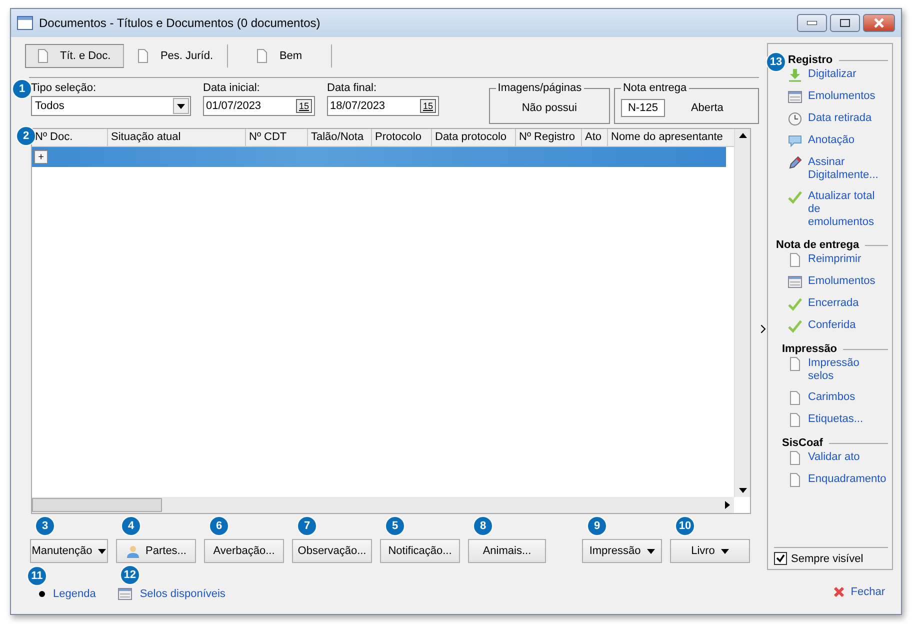 The image size is (914, 627). What do you see at coordinates (795, 163) in the screenshot?
I see `pen-icon` at bounding box center [795, 163].